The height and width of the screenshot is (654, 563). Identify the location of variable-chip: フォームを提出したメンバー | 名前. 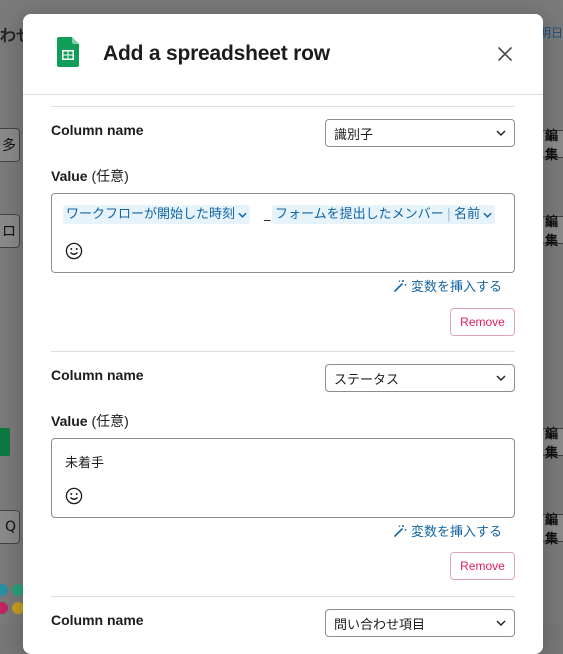
(384, 214).